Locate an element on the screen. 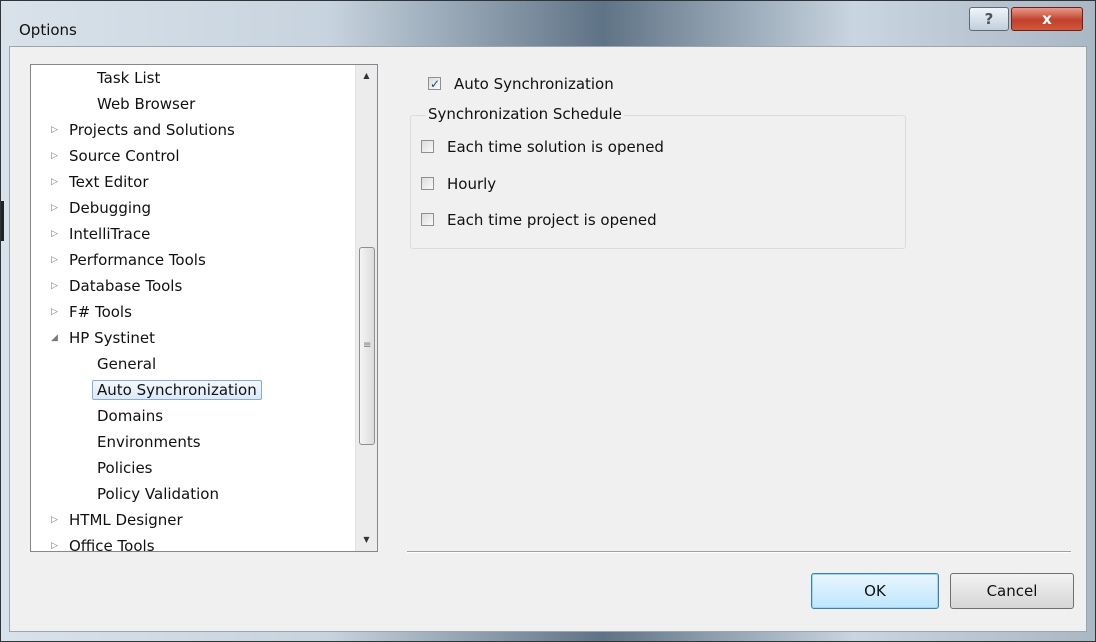 This screenshot has height=642, width=1096. title-bar: Options ? x is located at coordinates (548, 24).